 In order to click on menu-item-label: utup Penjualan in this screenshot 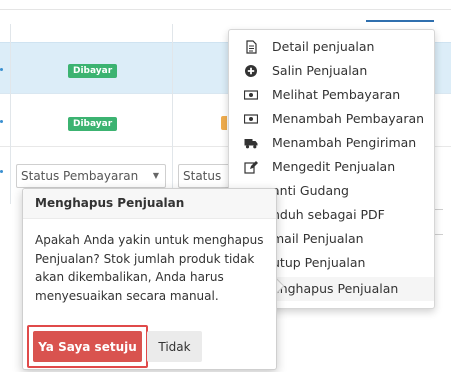, I will do `click(319, 262)`.